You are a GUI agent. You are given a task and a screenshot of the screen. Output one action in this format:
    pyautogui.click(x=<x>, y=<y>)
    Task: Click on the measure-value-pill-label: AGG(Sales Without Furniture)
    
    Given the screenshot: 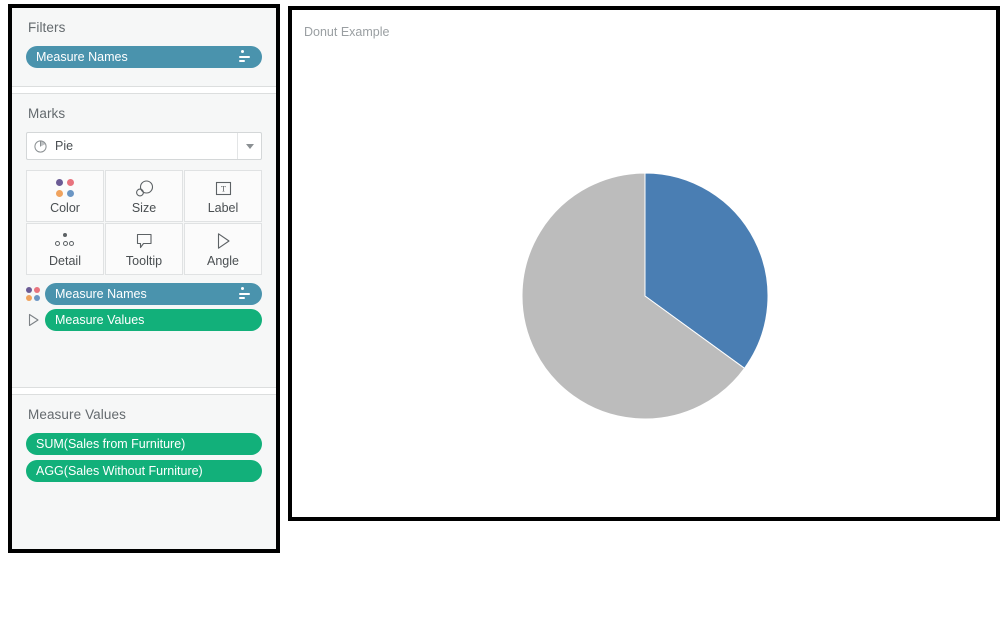 What is the action you would take?
    pyautogui.click(x=119, y=471)
    